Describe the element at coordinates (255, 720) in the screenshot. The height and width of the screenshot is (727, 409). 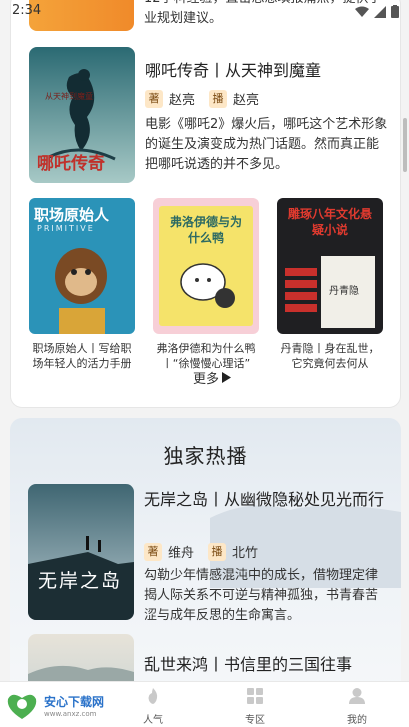
I see `nav-label: 专区` at that location.